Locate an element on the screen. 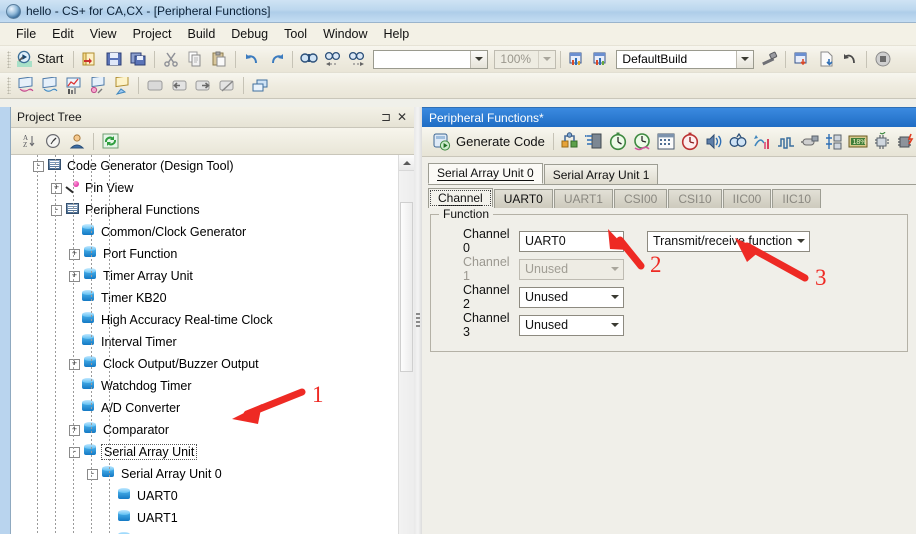 This screenshot has height=534, width=916. copy-icon is located at coordinates (195, 59).